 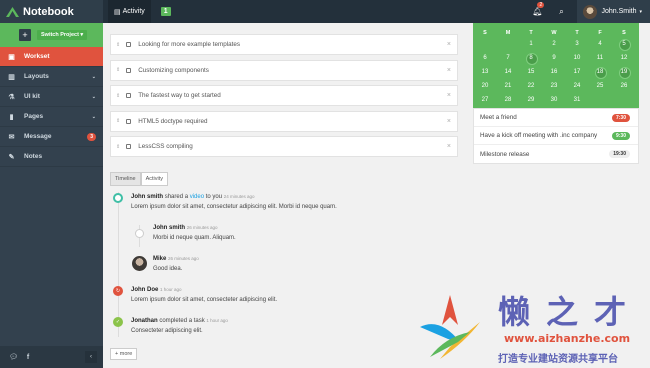 I want to click on collapse-sidebar-button: ‹, so click(x=91, y=357).